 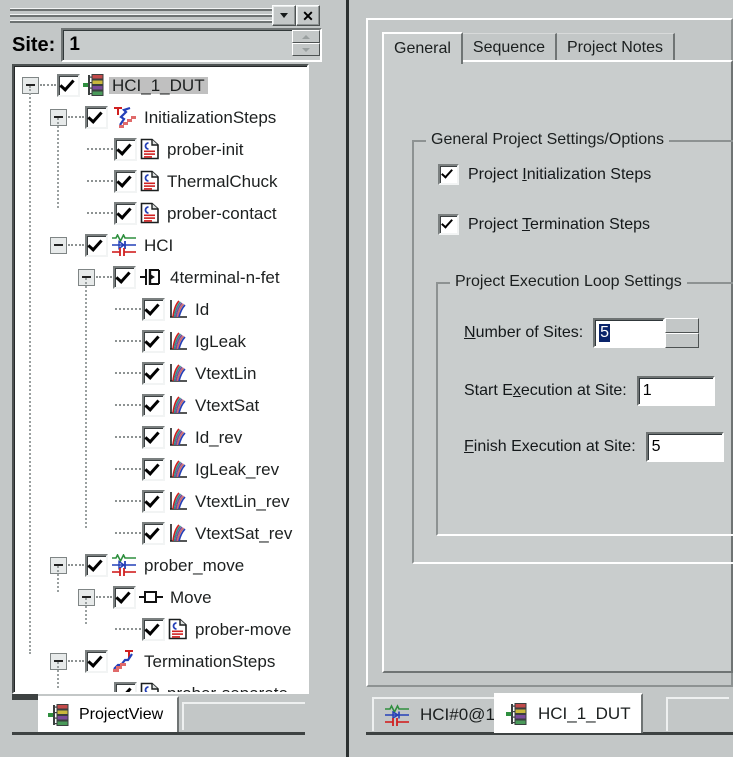 I want to click on number-of-sites-input: 5, so click(x=629, y=333).